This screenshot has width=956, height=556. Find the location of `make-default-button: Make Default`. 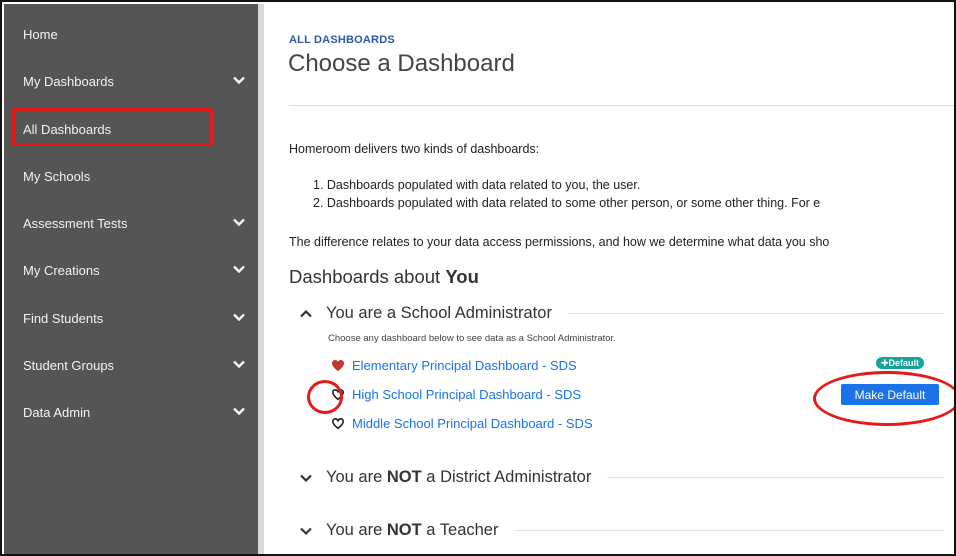

make-default-button: Make Default is located at coordinates (890, 394).